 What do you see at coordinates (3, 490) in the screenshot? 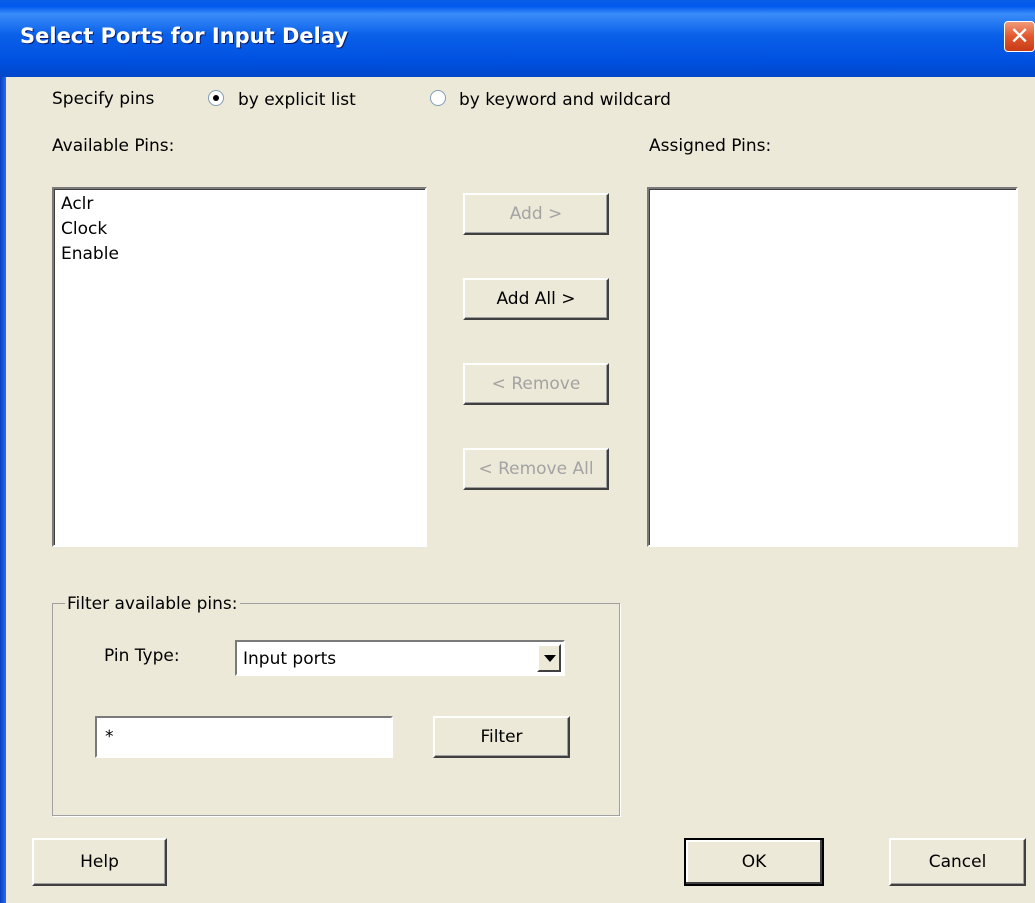
I see `window-frame-left` at bounding box center [3, 490].